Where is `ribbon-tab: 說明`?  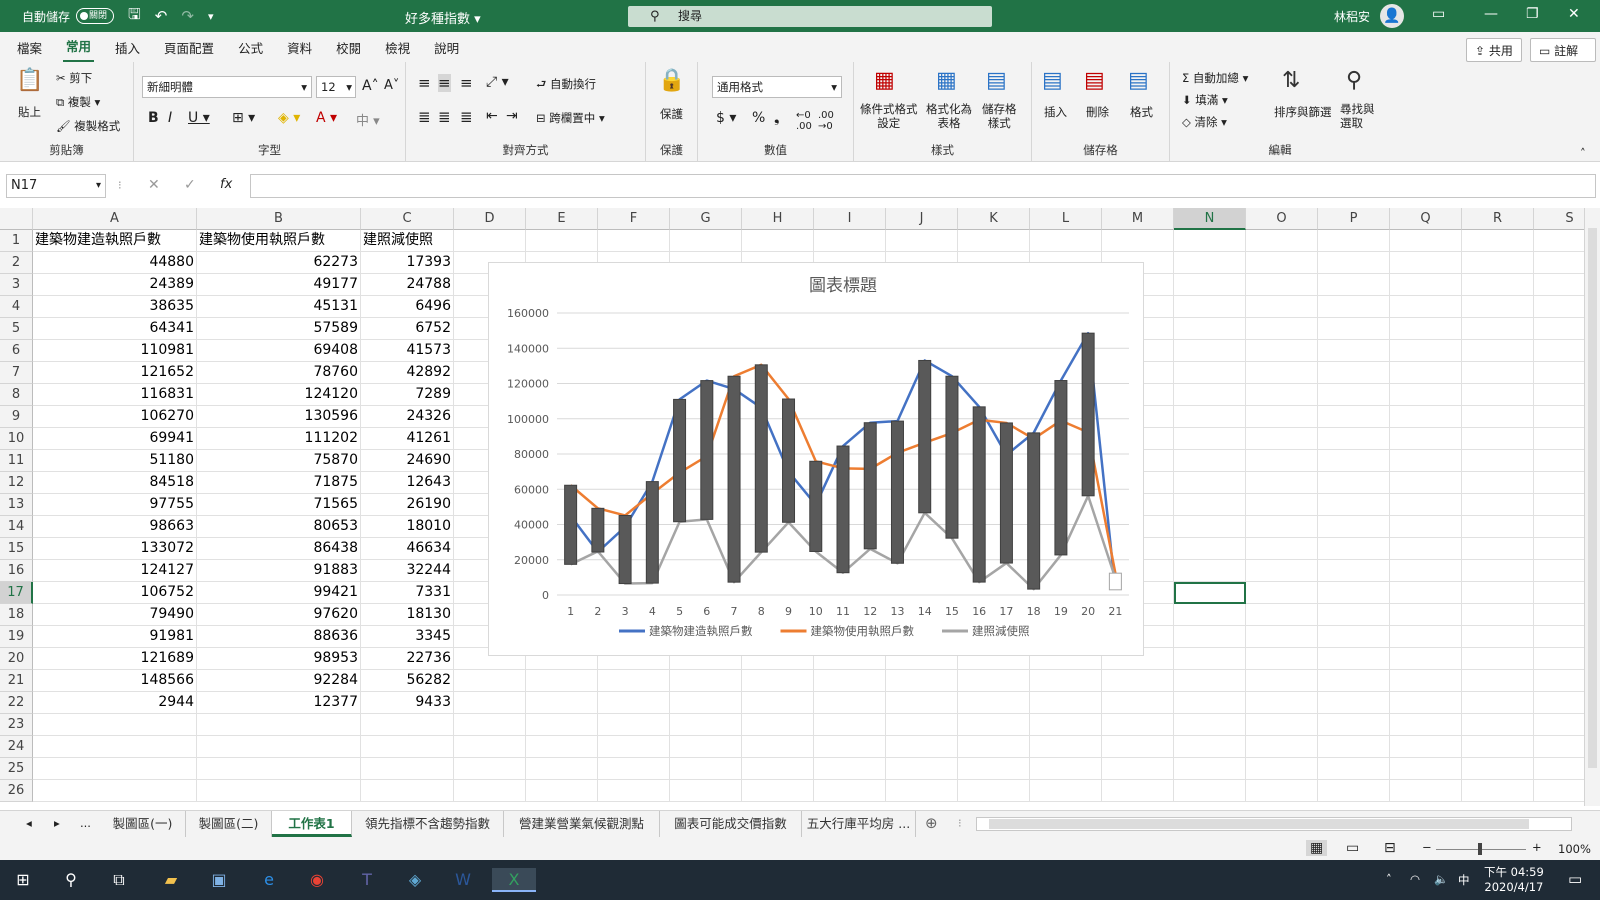 ribbon-tab: 說明 is located at coordinates (446, 47).